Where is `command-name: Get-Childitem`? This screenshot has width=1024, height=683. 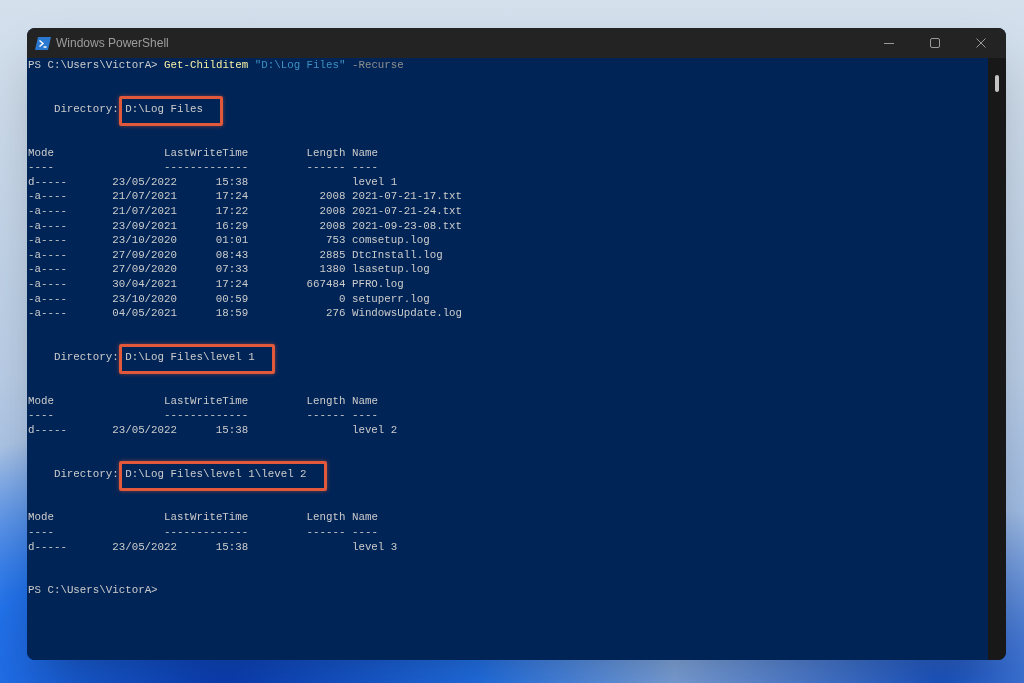
command-name: Get-Childitem is located at coordinates (206, 65).